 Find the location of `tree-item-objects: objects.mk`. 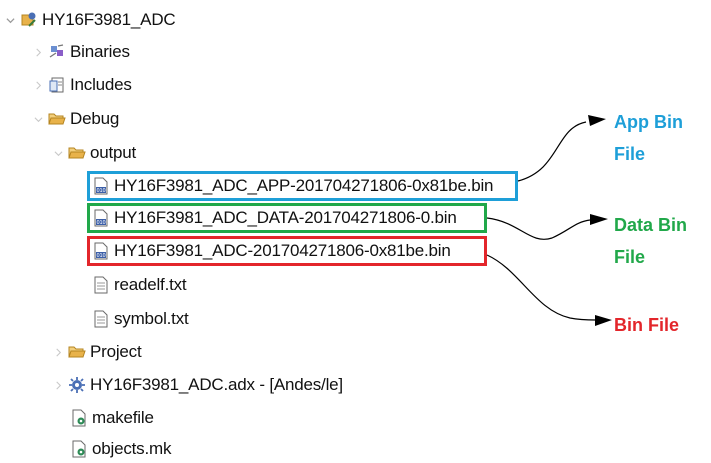

tree-item-objects: objects.mk is located at coordinates (120, 449).